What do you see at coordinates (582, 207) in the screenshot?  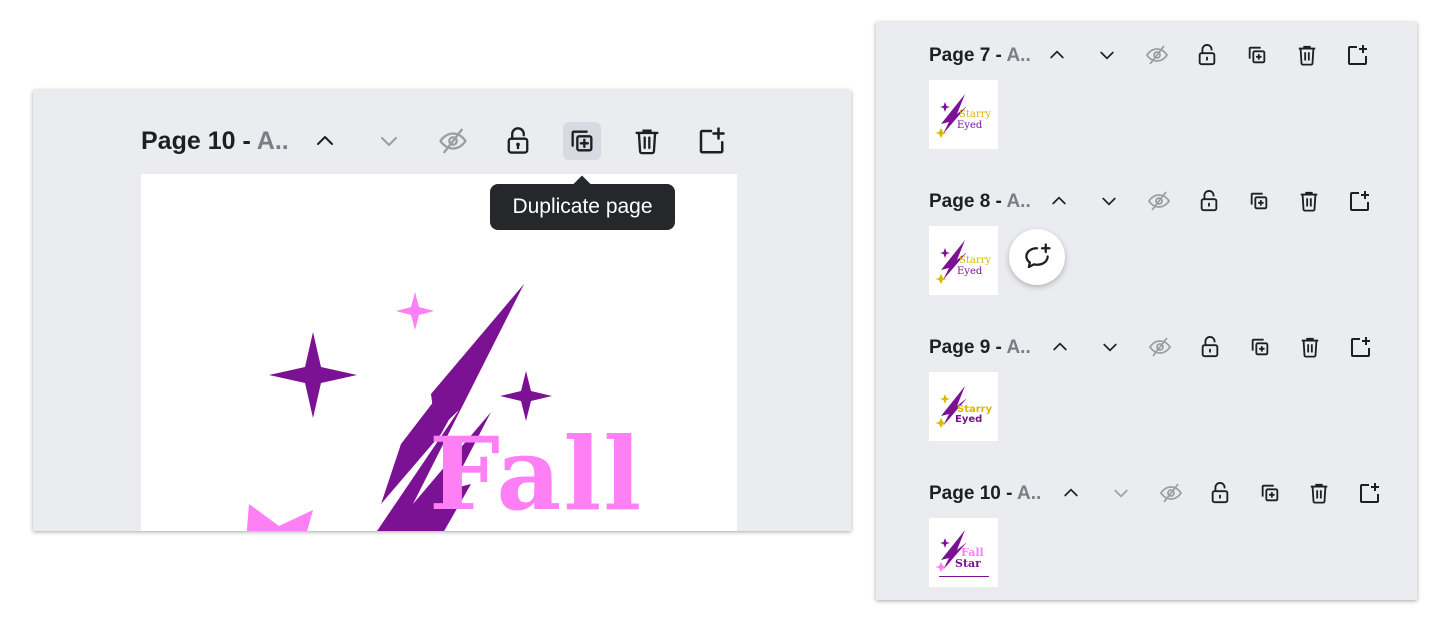 I see `duplicate-page-tooltip: Duplicate page` at bounding box center [582, 207].